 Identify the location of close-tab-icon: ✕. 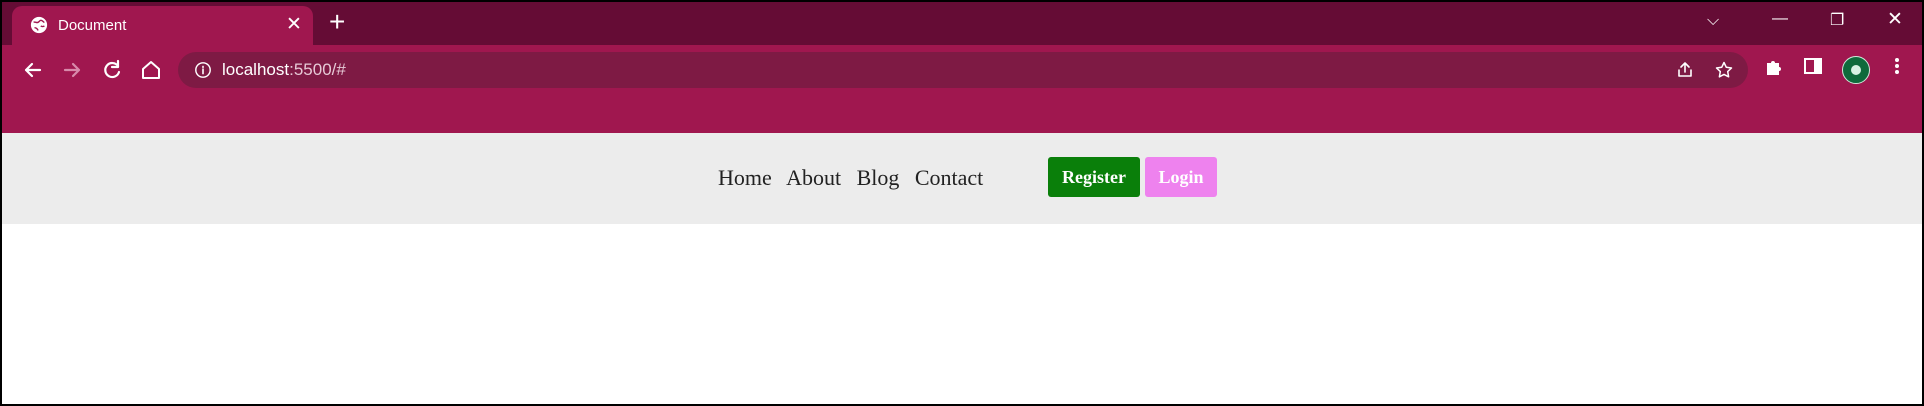
(294, 24).